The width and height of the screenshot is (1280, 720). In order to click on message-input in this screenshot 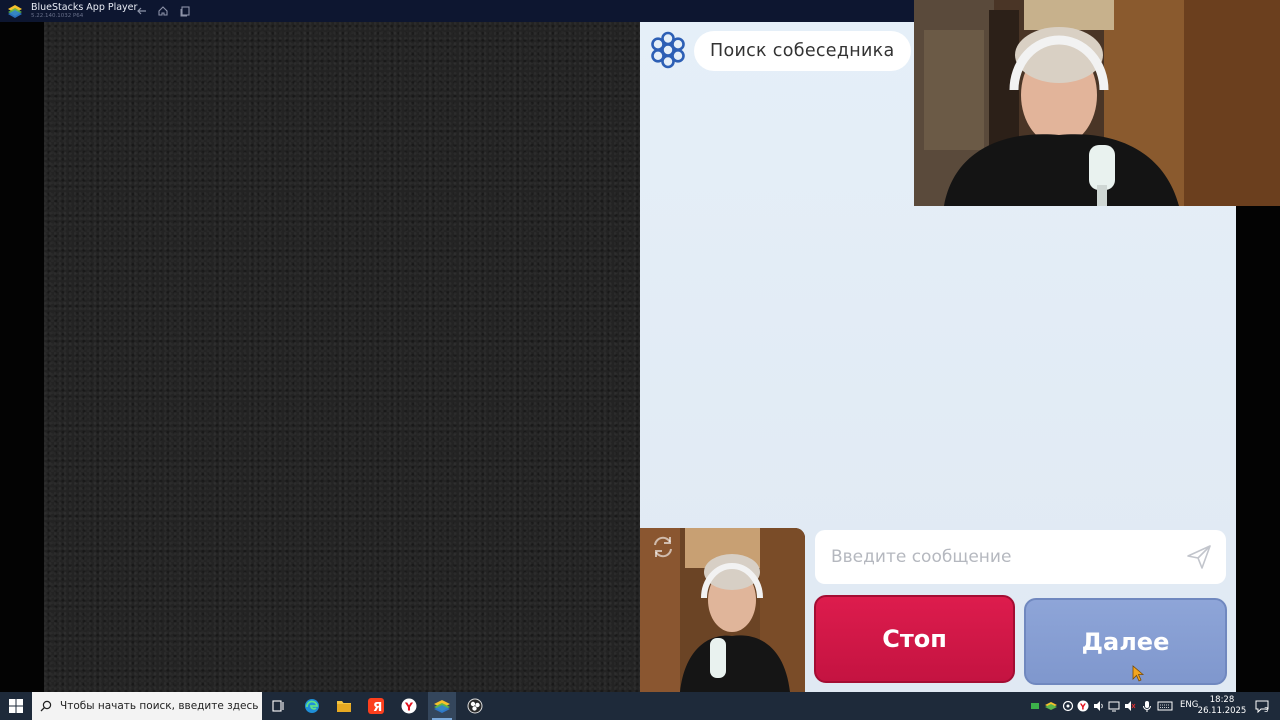, I will do `click(1001, 557)`.